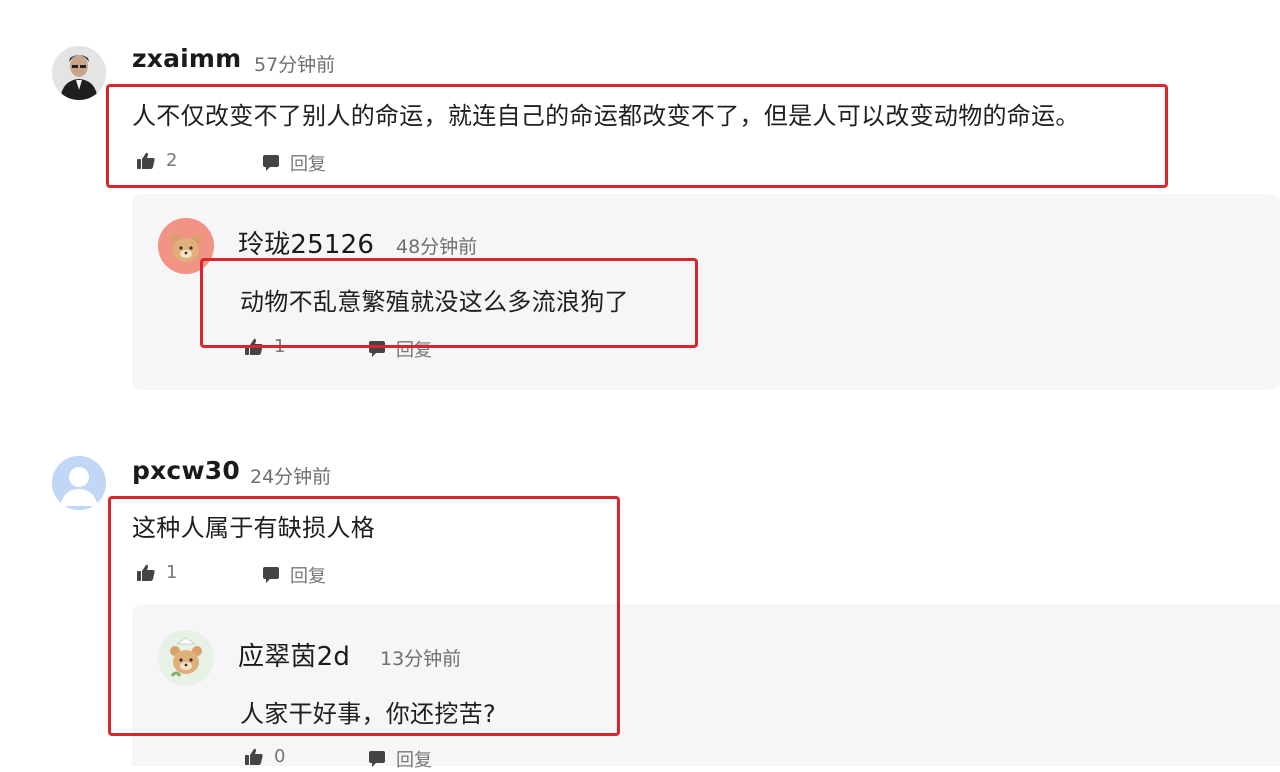 The height and width of the screenshot is (772, 1280). I want to click on default-user-avatar-icon, so click(79, 483).